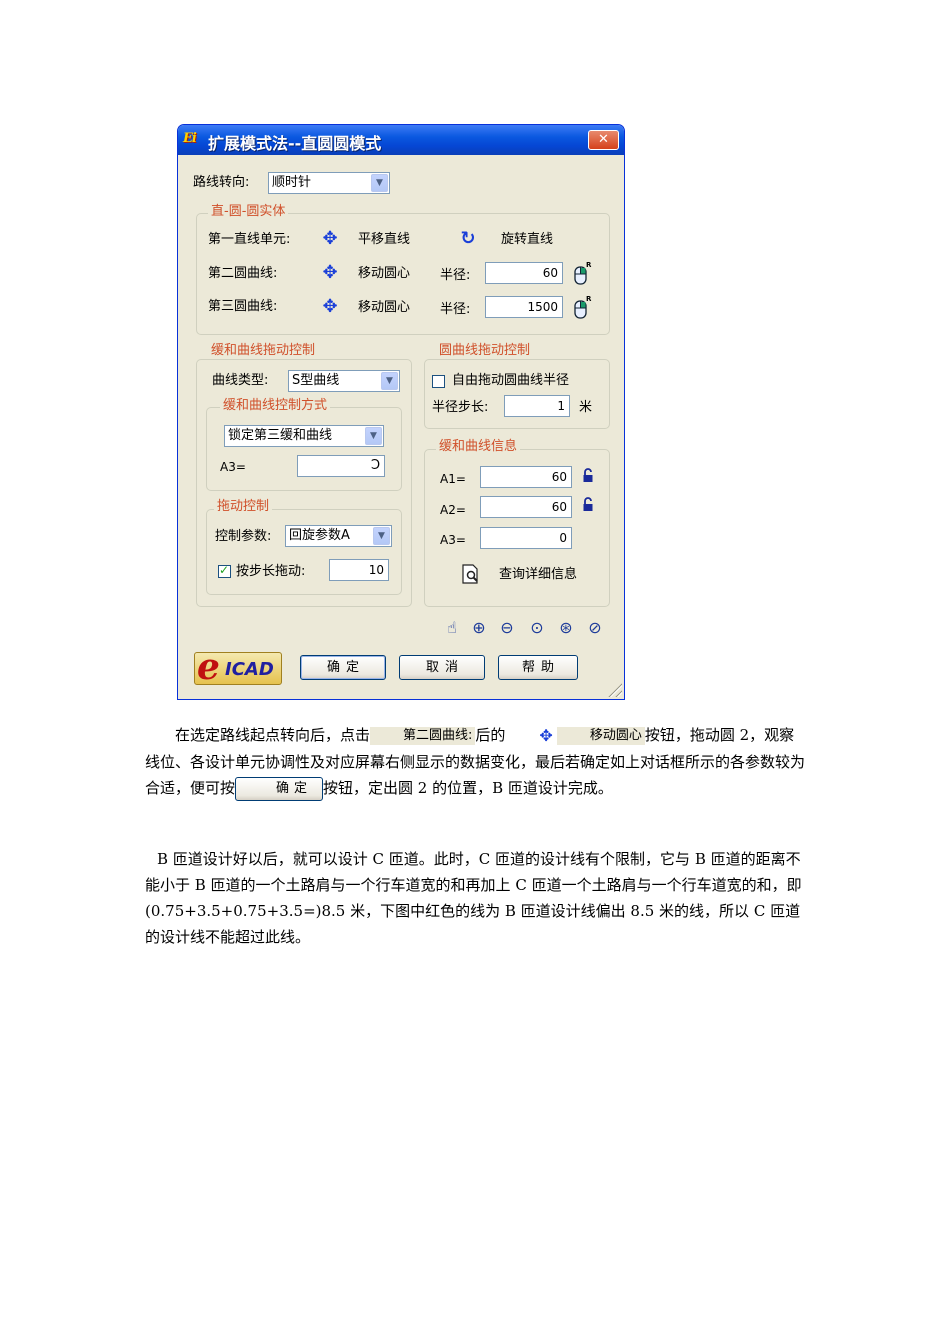 Image resolution: width=950 pixels, height=1344 pixels. I want to click on eicad-logo: e ICAD, so click(238, 667).